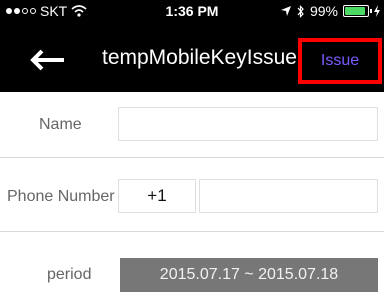 Image resolution: width=384 pixels, height=304 pixels. Describe the element at coordinates (288, 196) in the screenshot. I see `phone-input` at that location.